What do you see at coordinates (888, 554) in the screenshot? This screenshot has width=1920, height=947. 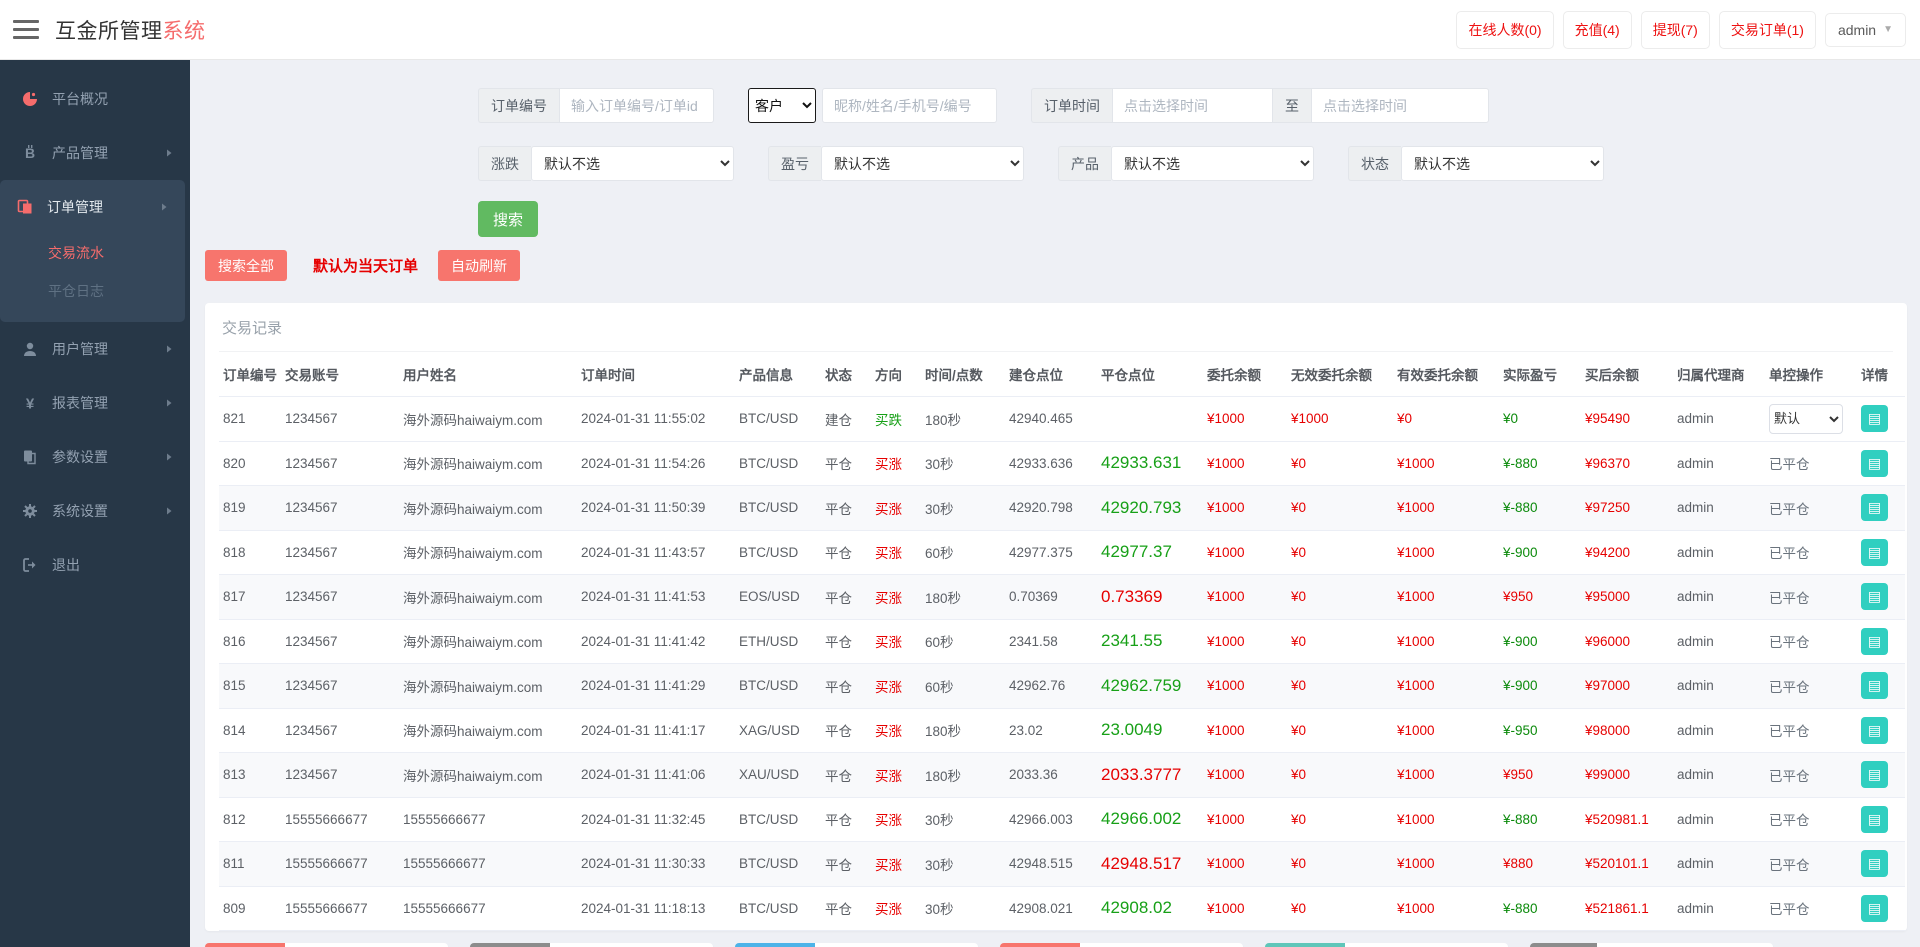 I see `direction-value: 买涨` at bounding box center [888, 554].